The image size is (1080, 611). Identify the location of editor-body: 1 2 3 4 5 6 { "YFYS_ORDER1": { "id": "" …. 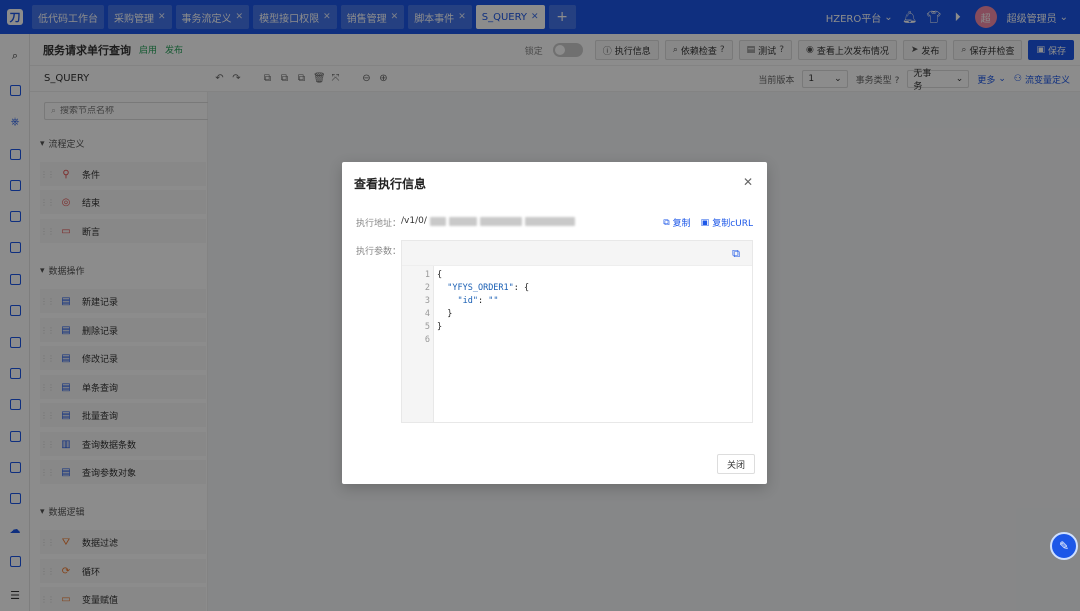
(577, 344).